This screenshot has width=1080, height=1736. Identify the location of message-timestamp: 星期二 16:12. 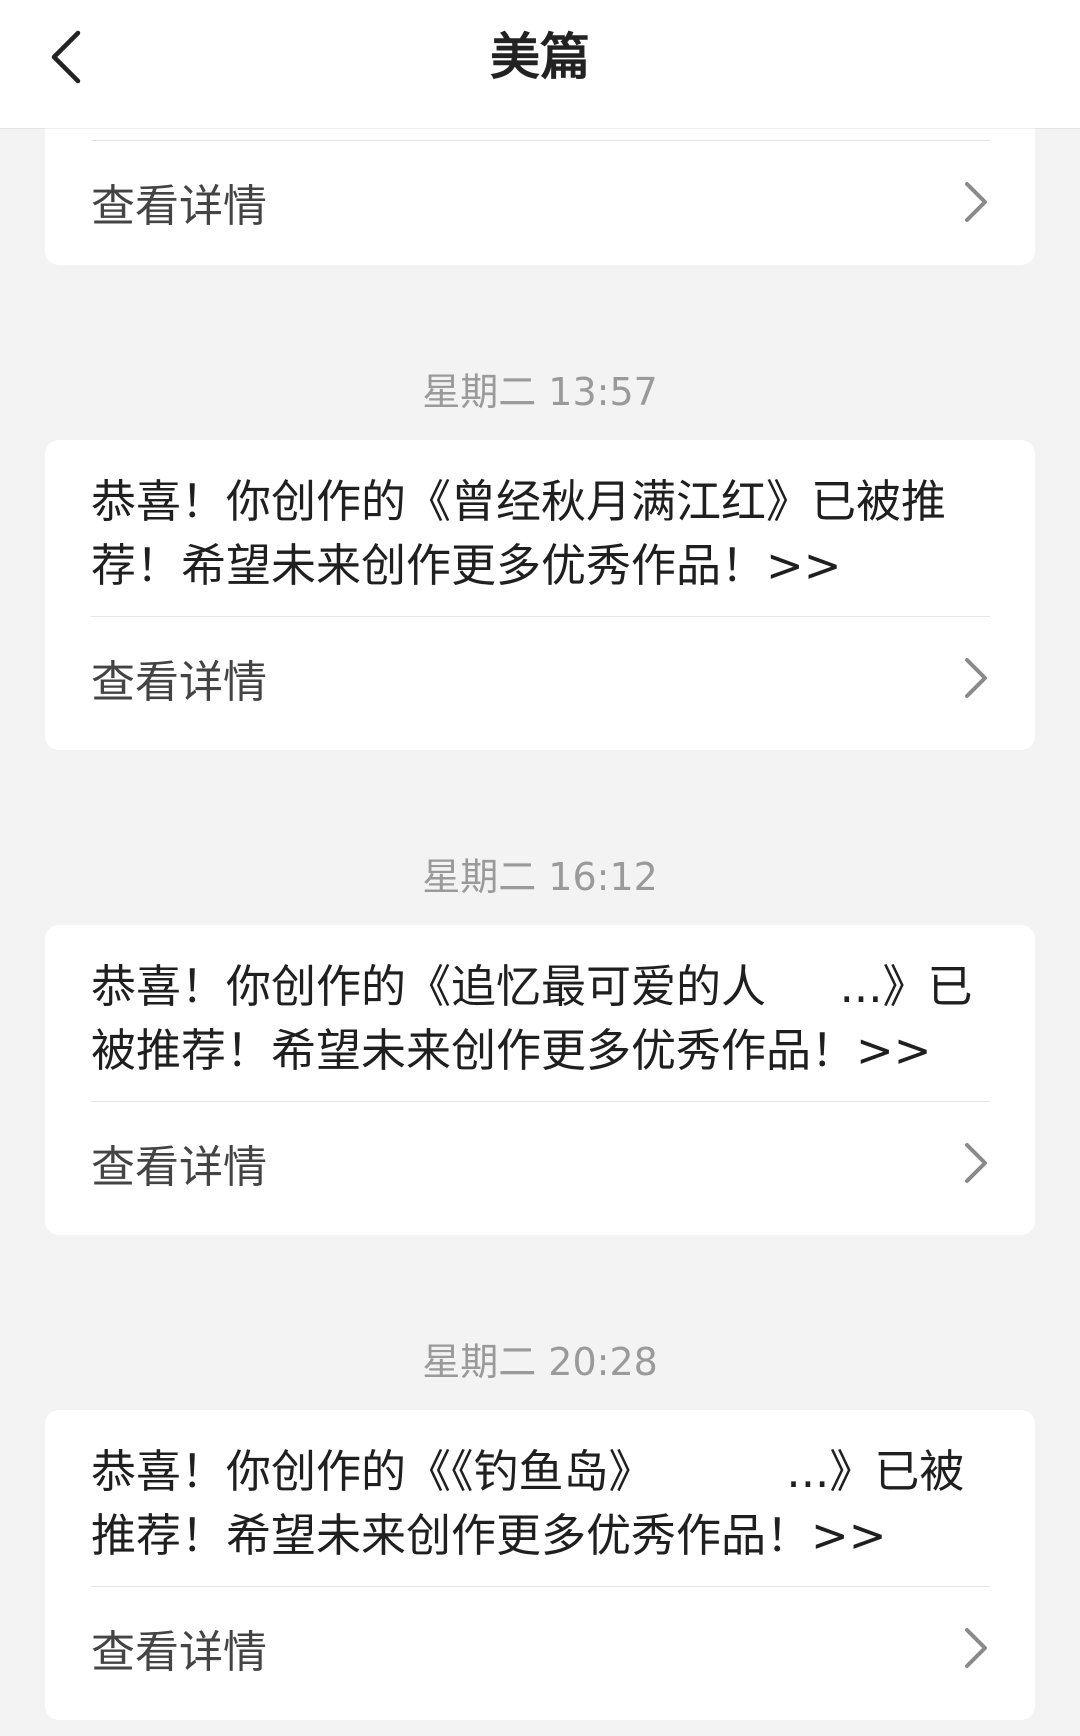
(540, 877).